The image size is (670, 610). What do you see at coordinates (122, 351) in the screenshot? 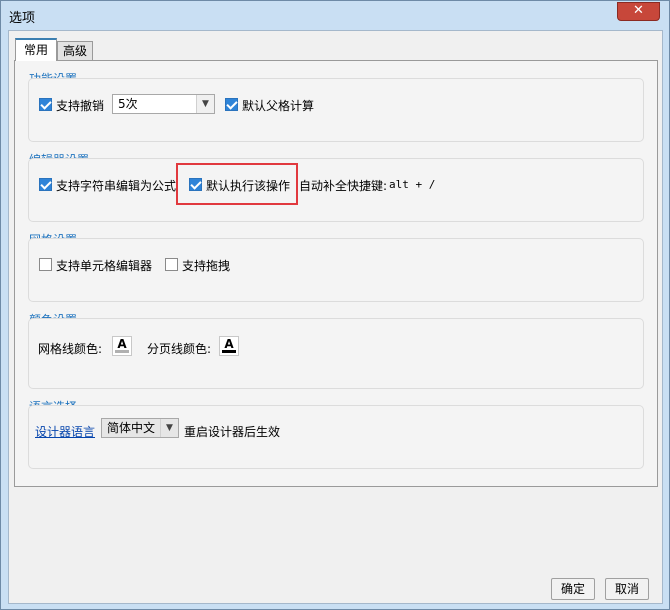
I see `gridline-color-swatch` at bounding box center [122, 351].